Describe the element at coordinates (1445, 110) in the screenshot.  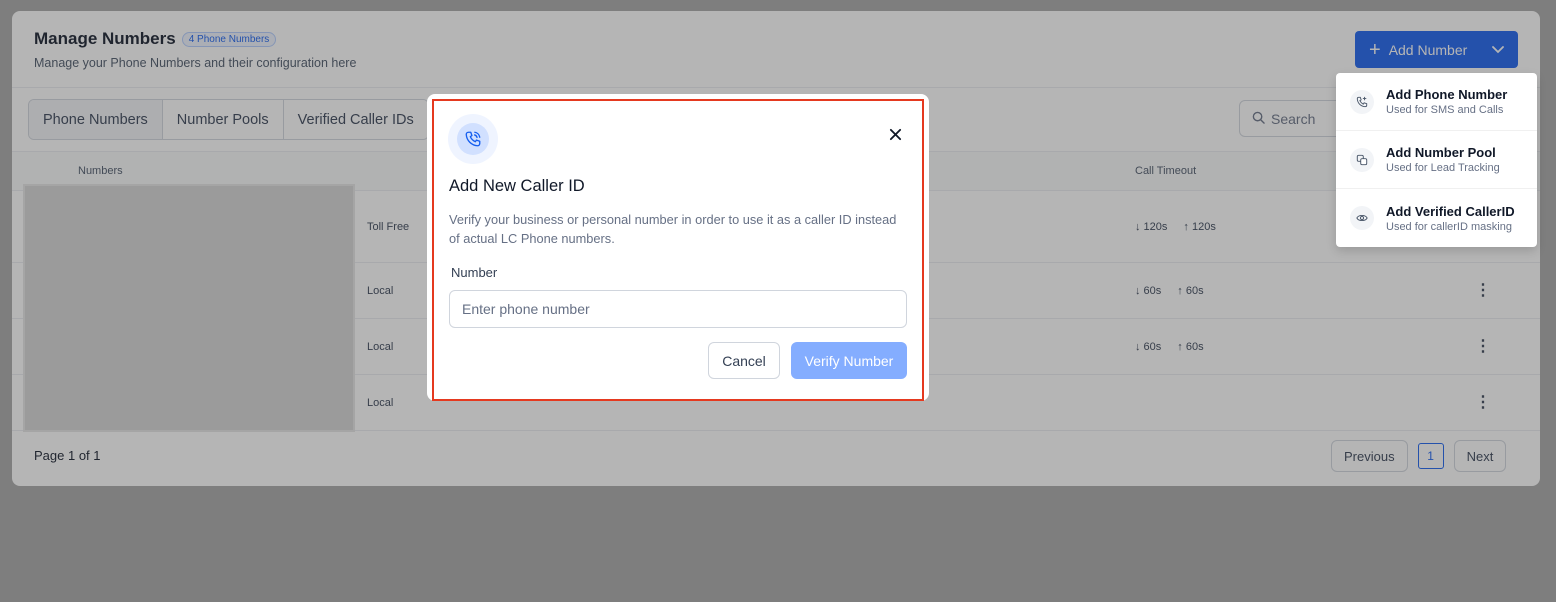
I see `menu-item-subtitle: Used for SMS and Calls` at that location.